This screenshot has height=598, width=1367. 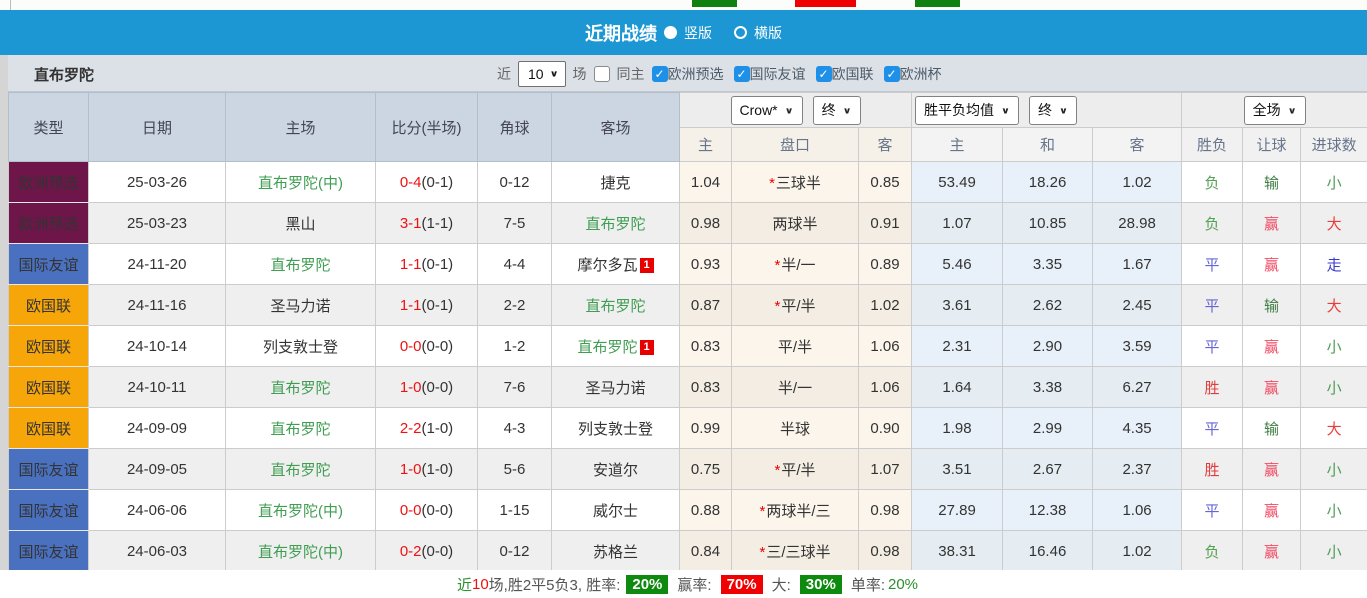 I want to click on handicap-cell: 平/半, so click(x=795, y=346).